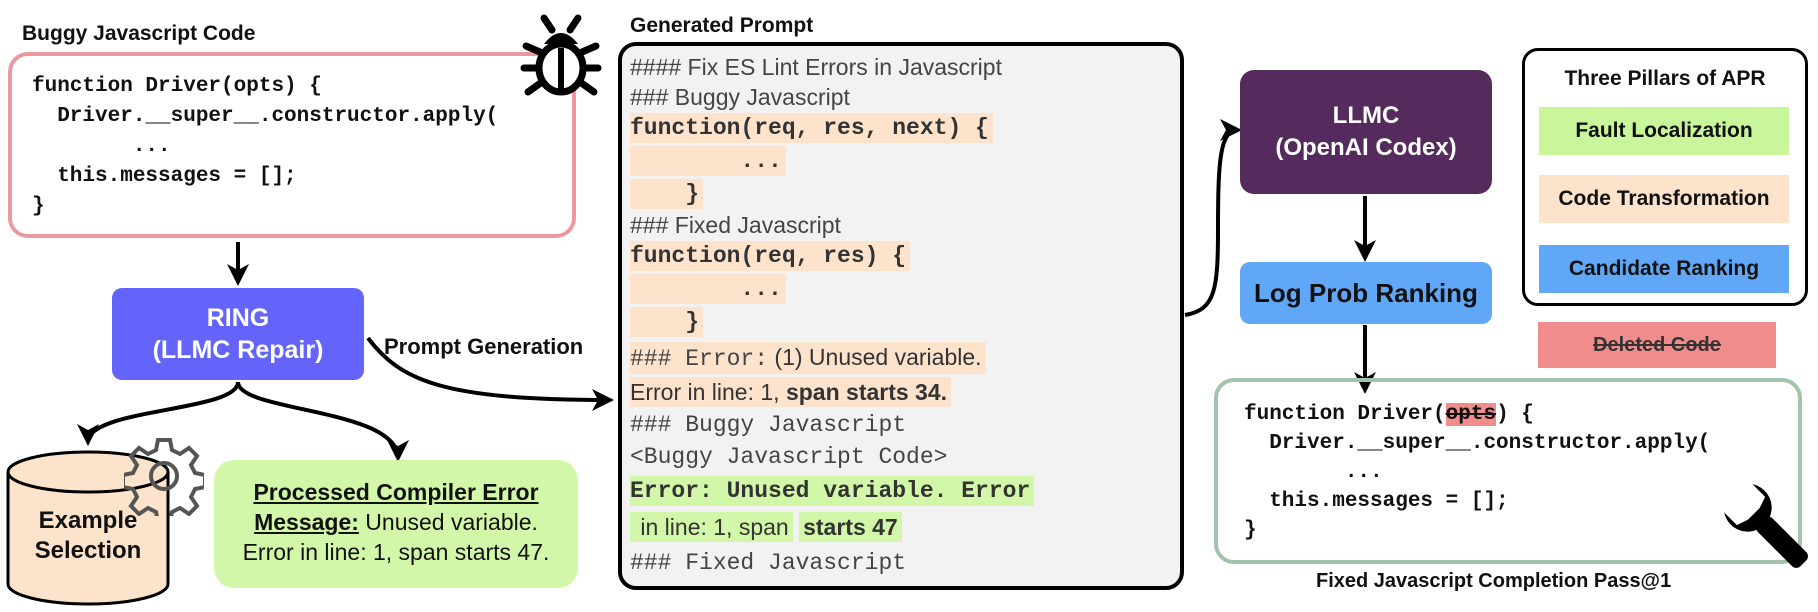 Image resolution: width=1818 pixels, height=612 pixels. Describe the element at coordinates (238, 334) in the screenshot. I see `ring-box: RING (LLMC Repair)` at that location.